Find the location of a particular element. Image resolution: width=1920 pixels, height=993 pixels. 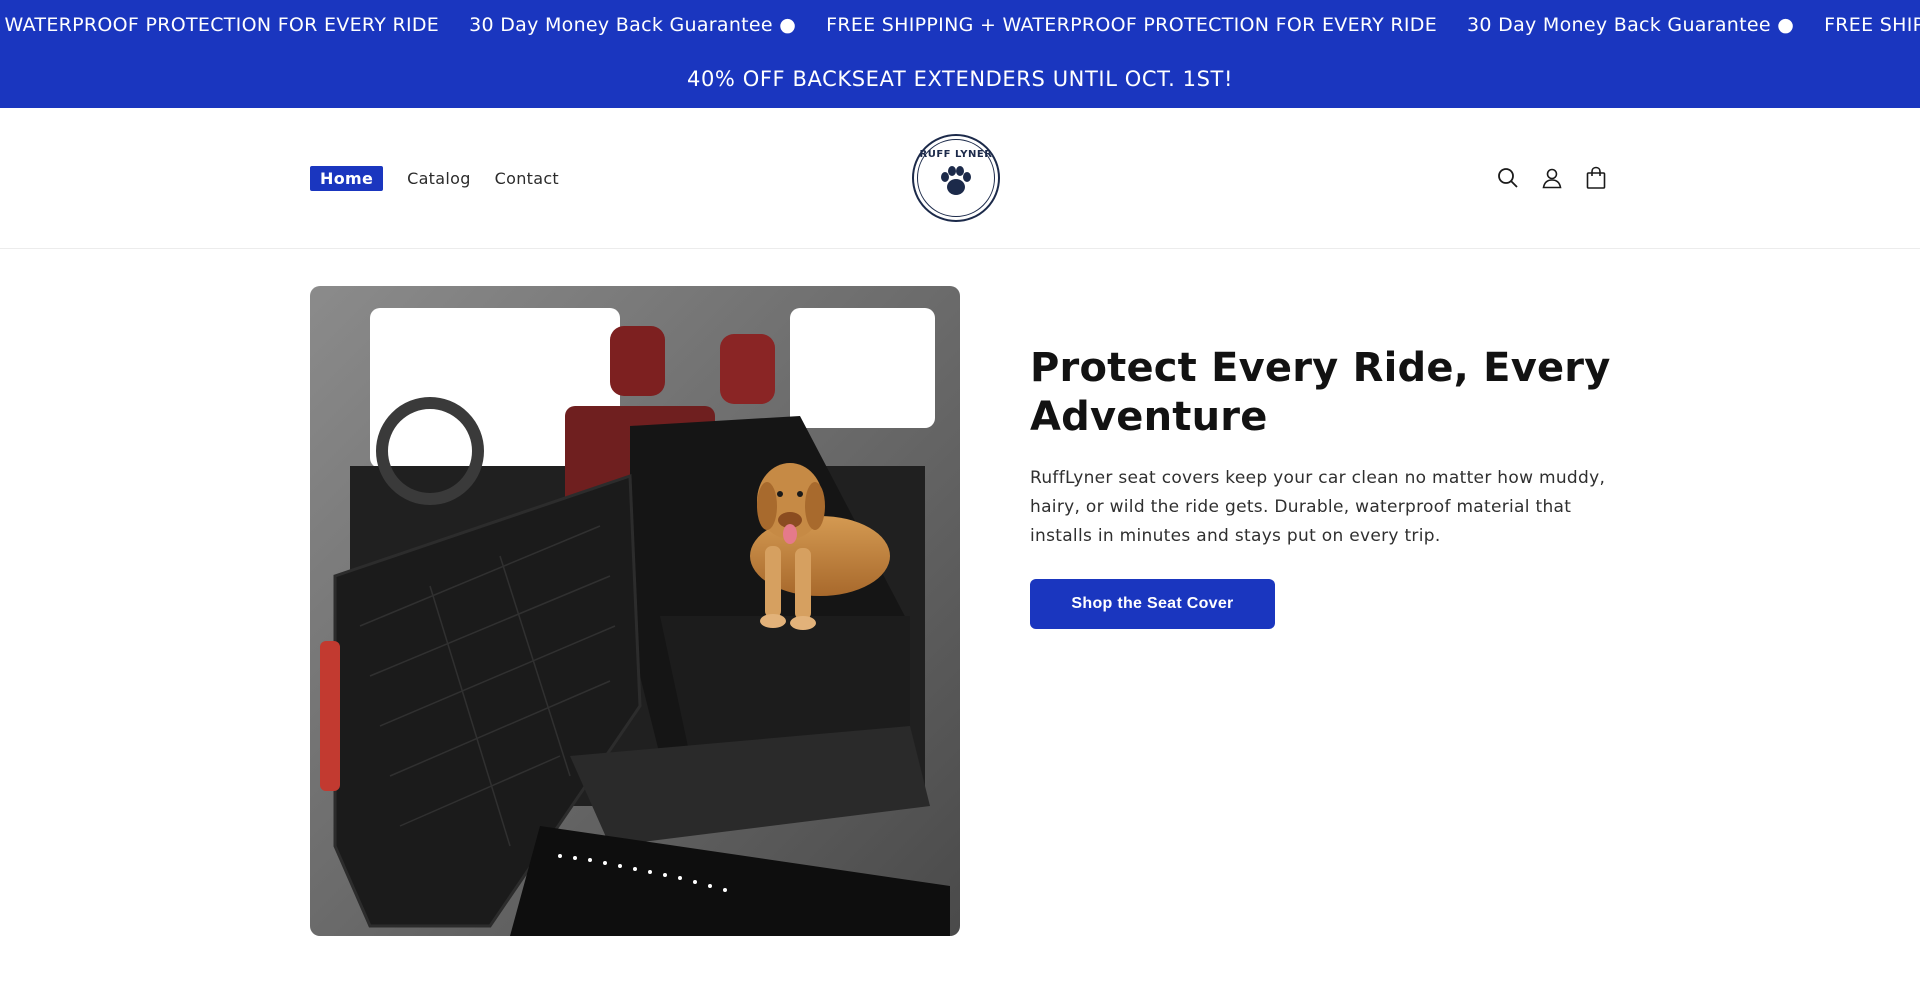

account-icon is located at coordinates (1552, 178).